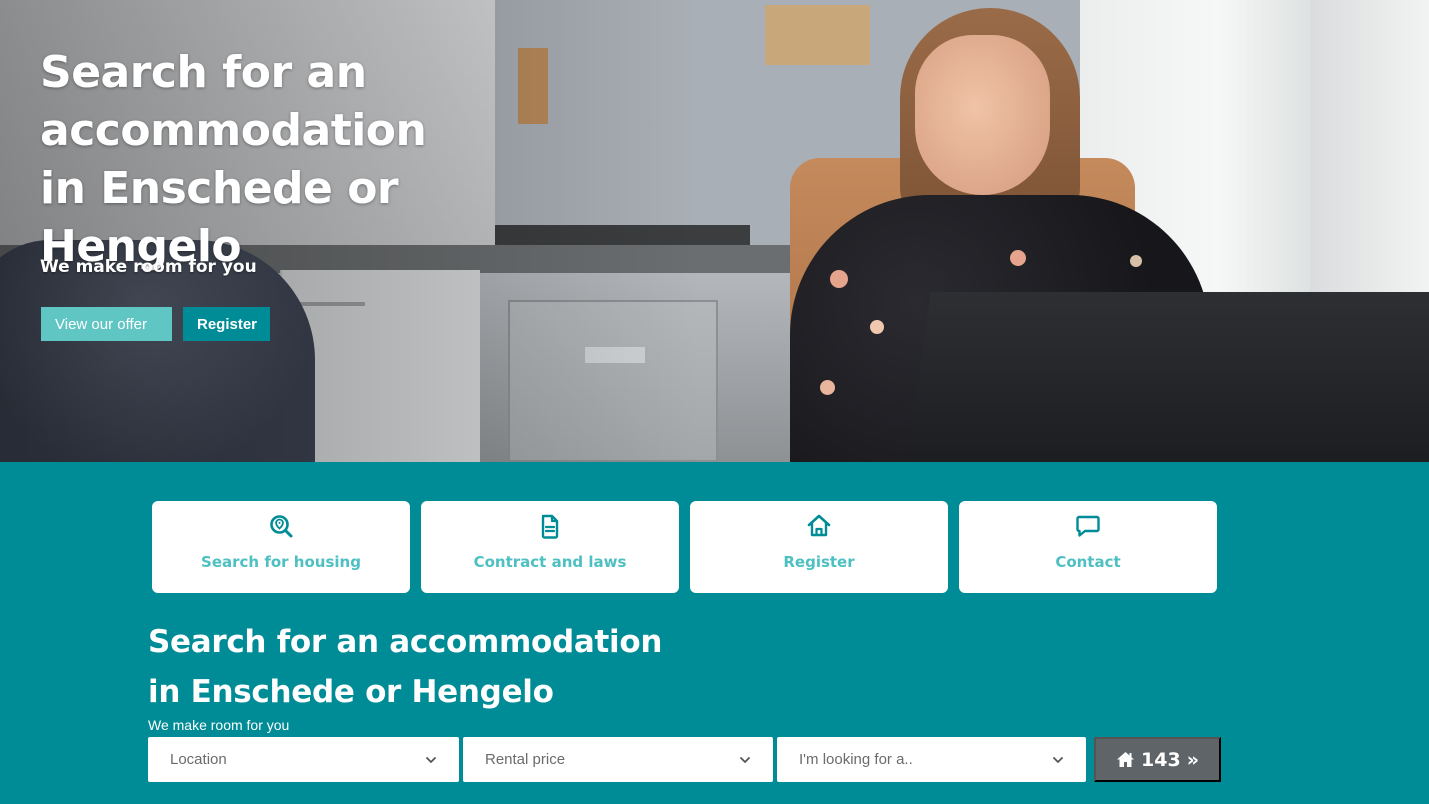 This screenshot has width=1429, height=804. Describe the element at coordinates (819, 547) in the screenshot. I see `tile-register: Register` at that location.